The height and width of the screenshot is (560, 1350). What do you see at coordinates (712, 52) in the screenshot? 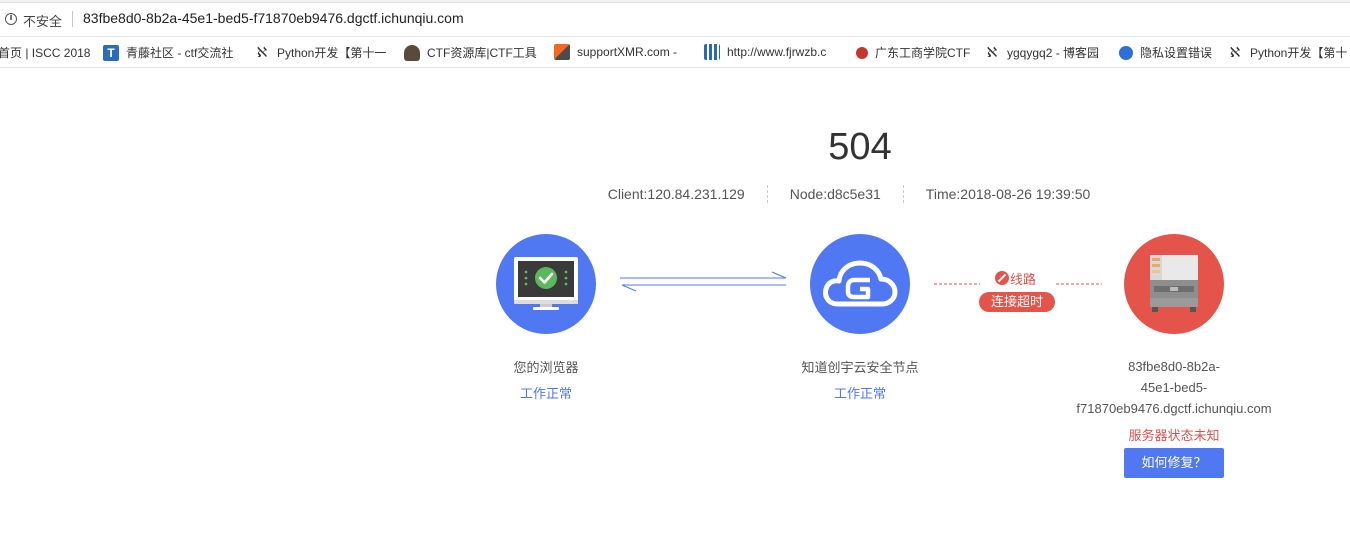
I see `grid-icon` at bounding box center [712, 52].